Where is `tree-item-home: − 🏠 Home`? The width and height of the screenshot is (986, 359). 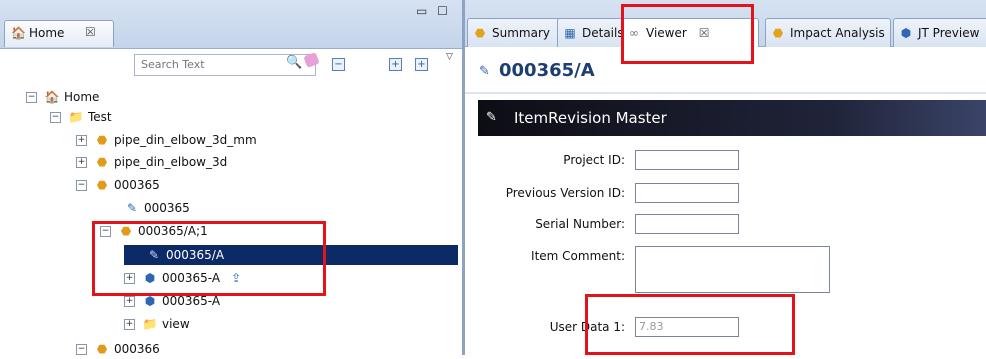
tree-item-home: − 🏠 Home is located at coordinates (62, 97).